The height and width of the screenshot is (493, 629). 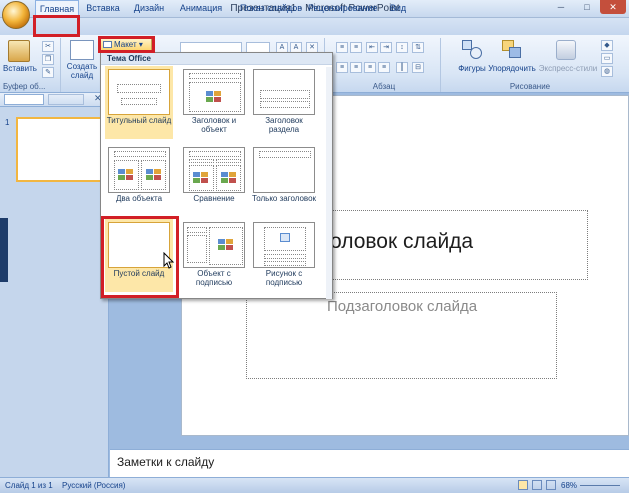 What do you see at coordinates (537, 485) in the screenshot?
I see `sorter-view-icon` at bounding box center [537, 485].